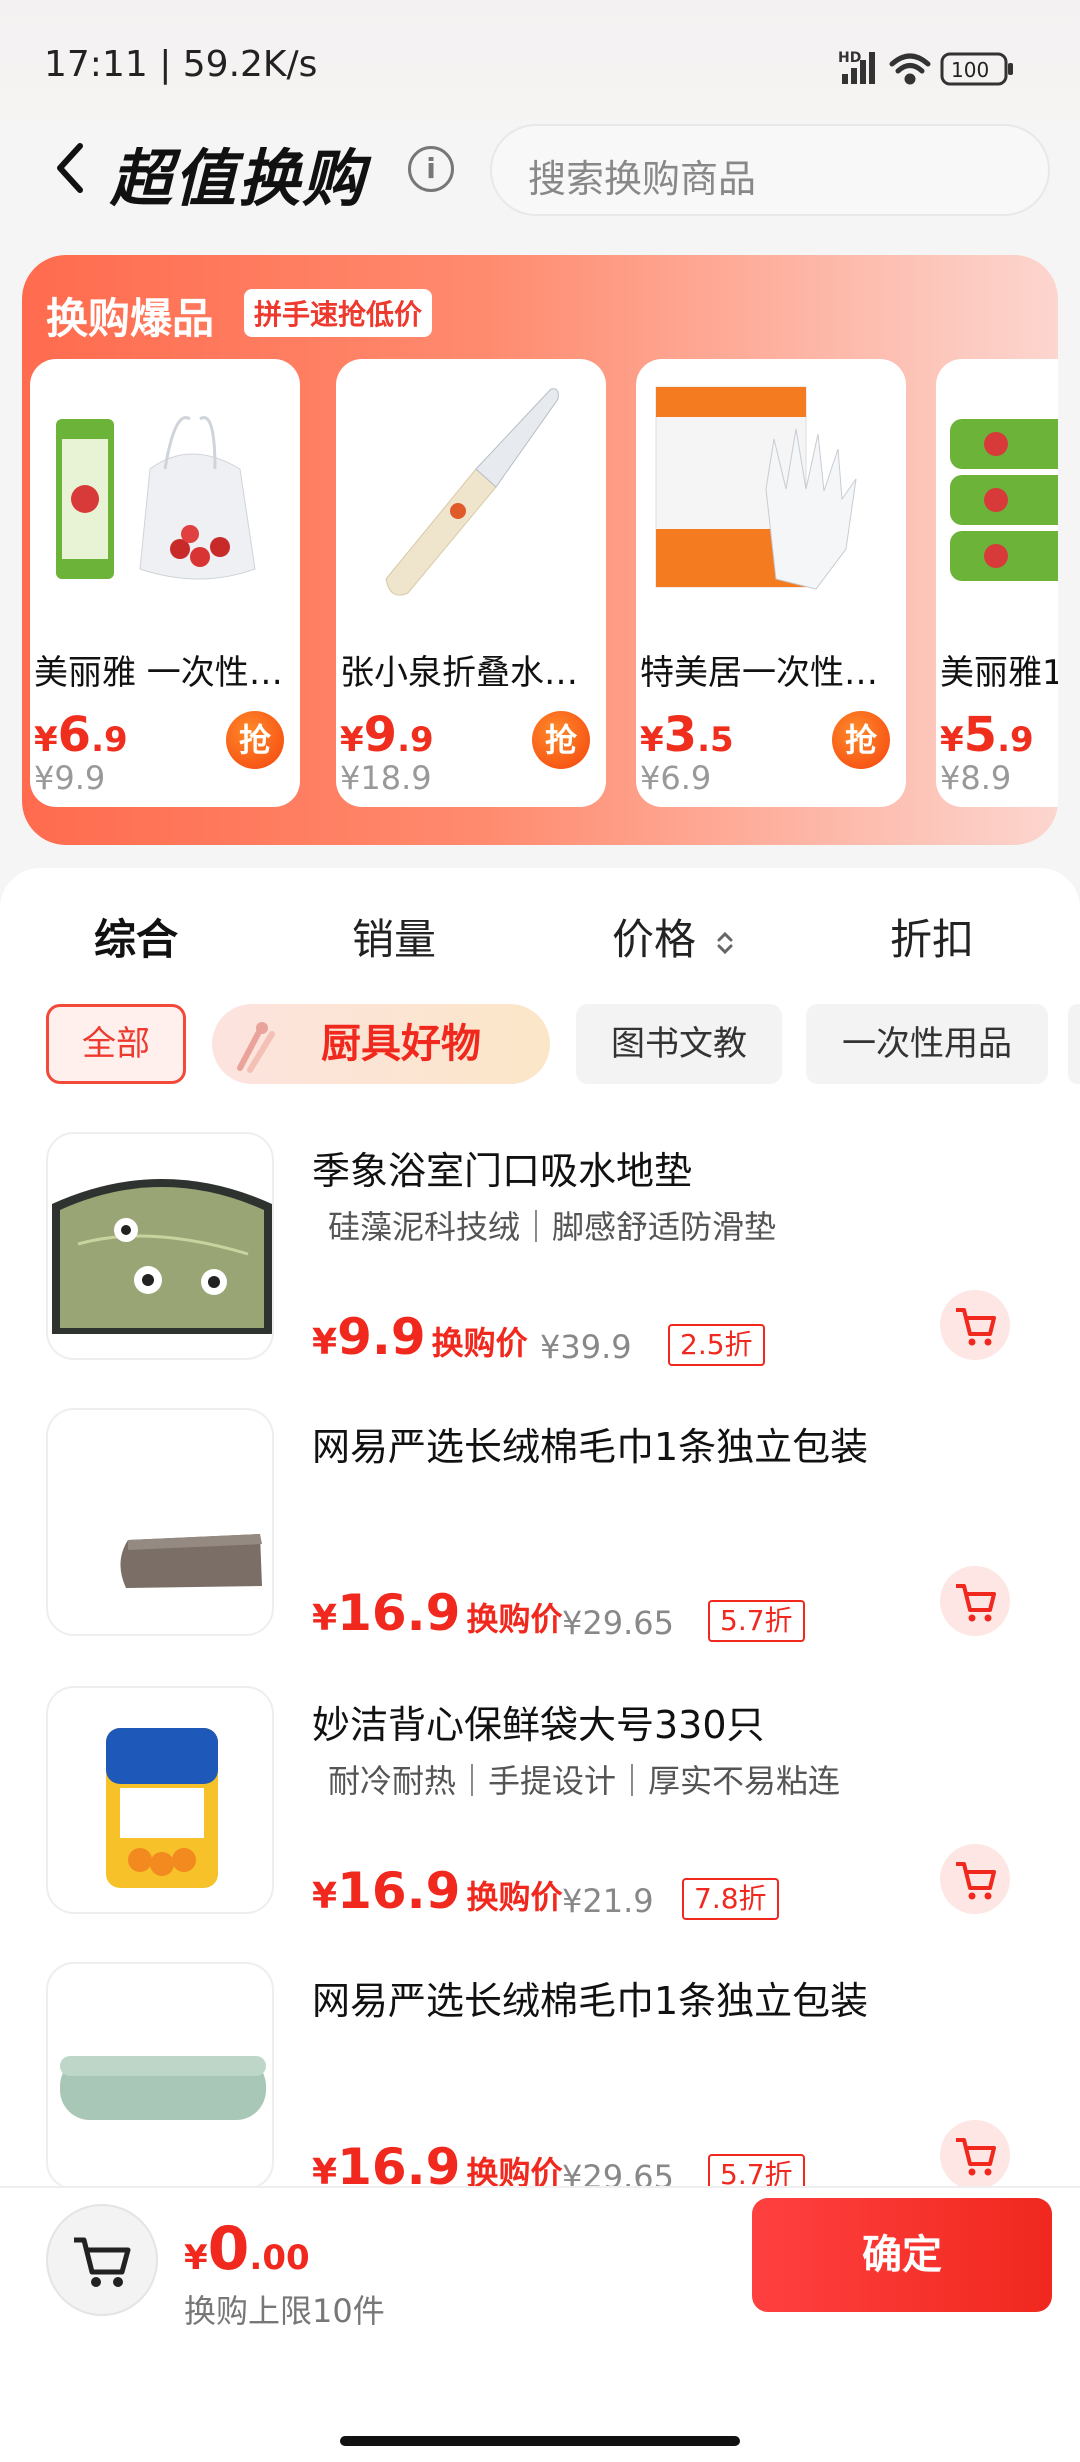 The image size is (1080, 2462). What do you see at coordinates (386, 778) in the screenshot?
I see `product-original-price: ¥18.9` at bounding box center [386, 778].